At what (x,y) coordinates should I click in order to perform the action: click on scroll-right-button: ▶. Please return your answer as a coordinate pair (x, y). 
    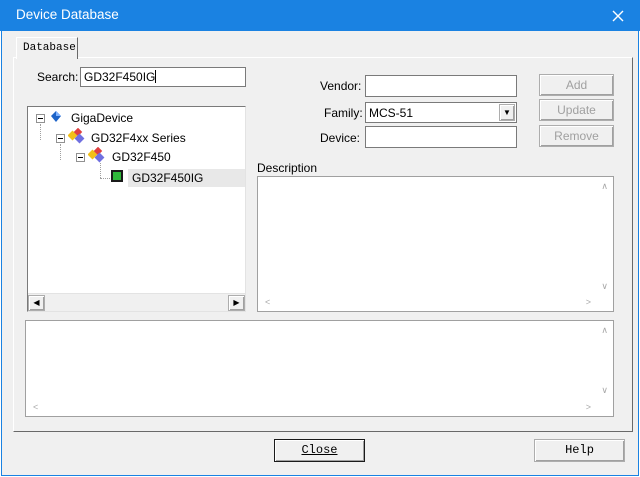
    Looking at the image, I should click on (236, 303).